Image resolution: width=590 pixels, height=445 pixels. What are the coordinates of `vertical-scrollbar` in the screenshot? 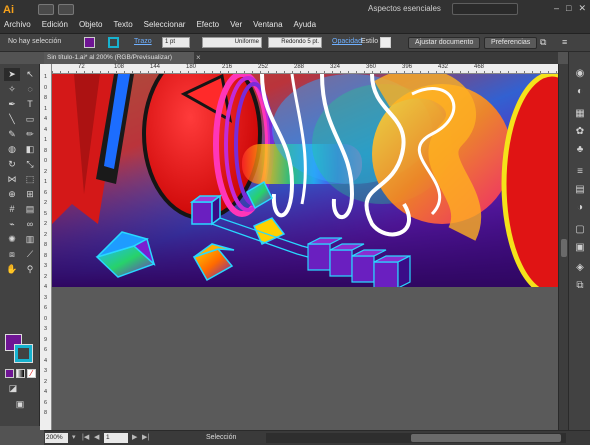 It's located at (563, 247).